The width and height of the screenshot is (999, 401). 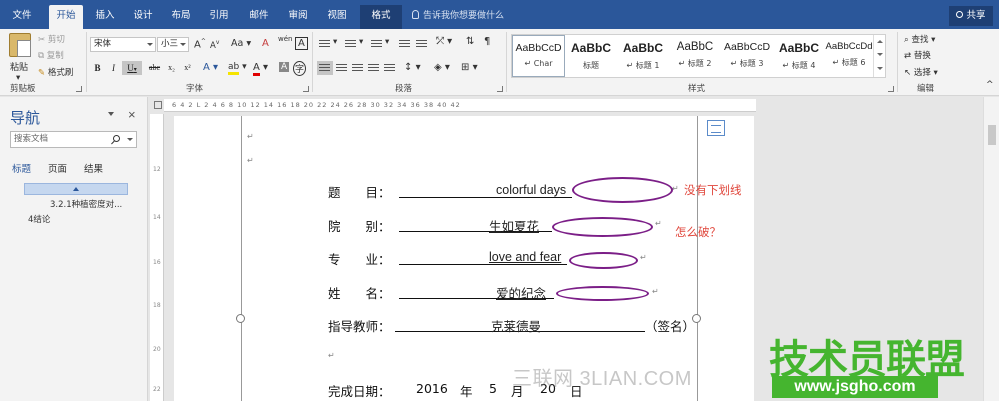 I want to click on copy-button: ⧉ 复制, so click(x=51, y=55).